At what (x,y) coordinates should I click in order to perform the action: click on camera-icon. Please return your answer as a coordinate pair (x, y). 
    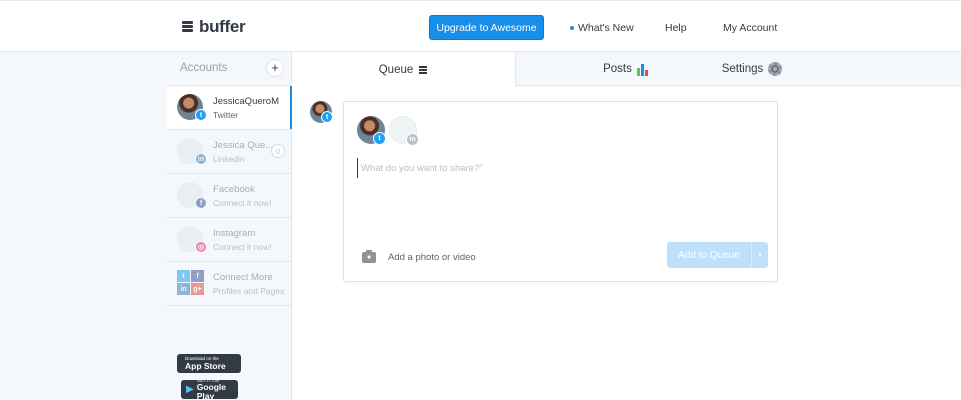
    Looking at the image, I should click on (369, 256).